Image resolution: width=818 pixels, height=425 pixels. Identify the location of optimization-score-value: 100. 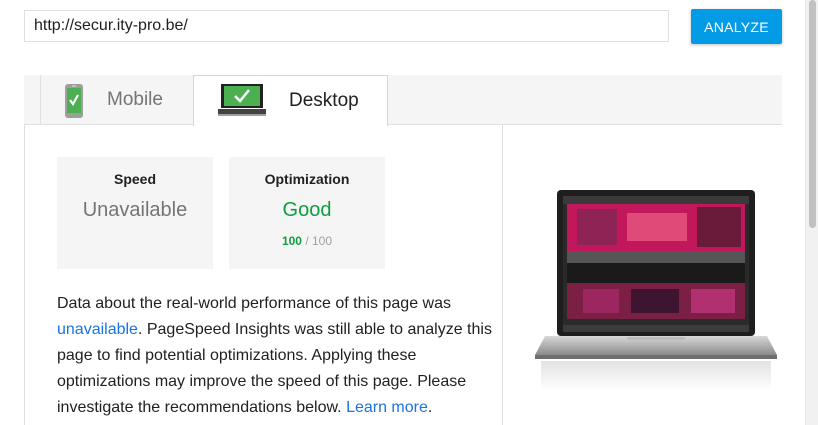
(291, 241).